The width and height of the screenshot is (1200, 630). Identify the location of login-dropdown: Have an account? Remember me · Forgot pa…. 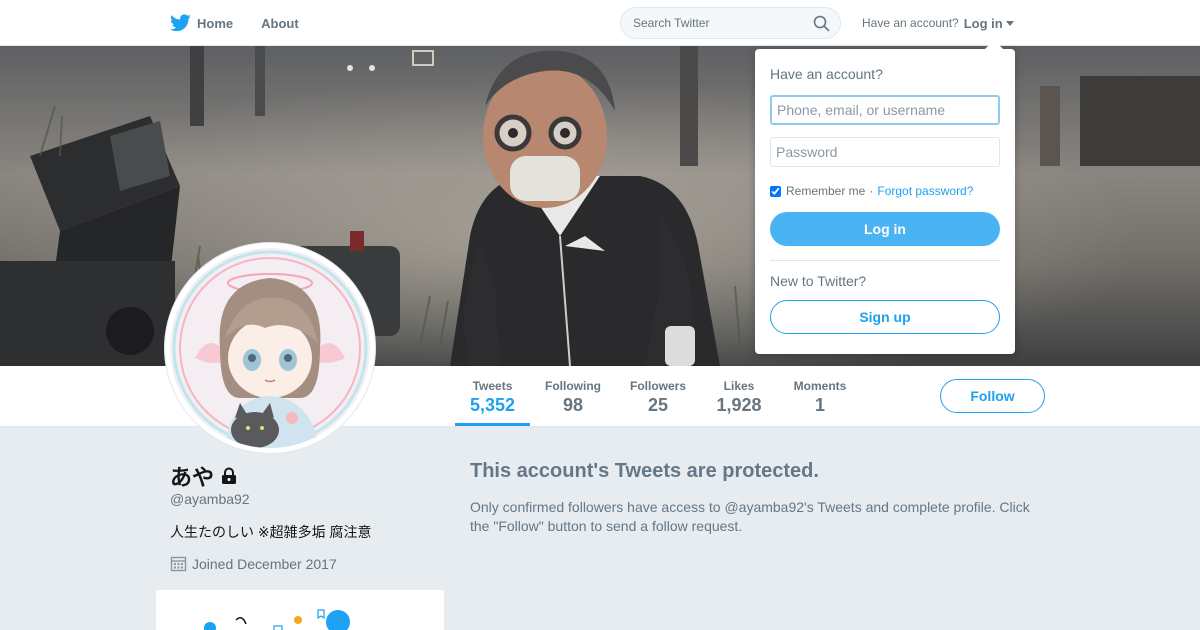
(885, 201).